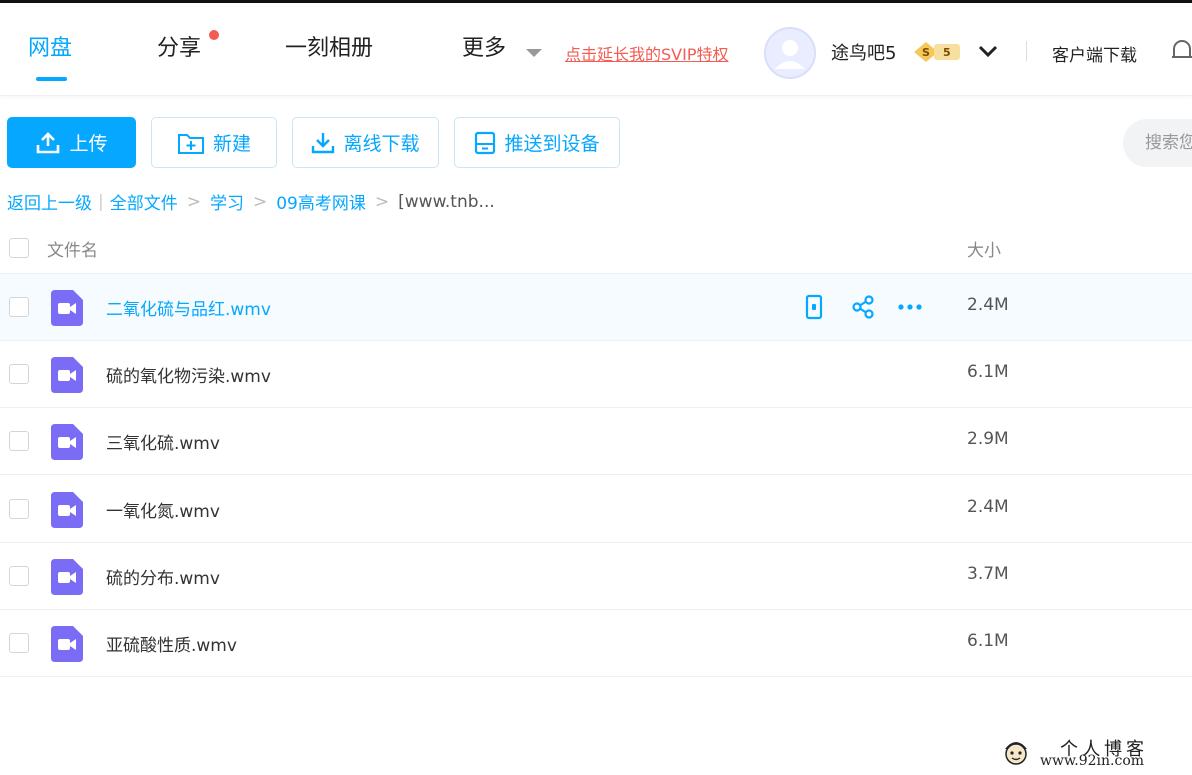 Image resolution: width=1192 pixels, height=775 pixels. I want to click on file-name: 硫的氧化物污染.wmv, so click(188, 374).